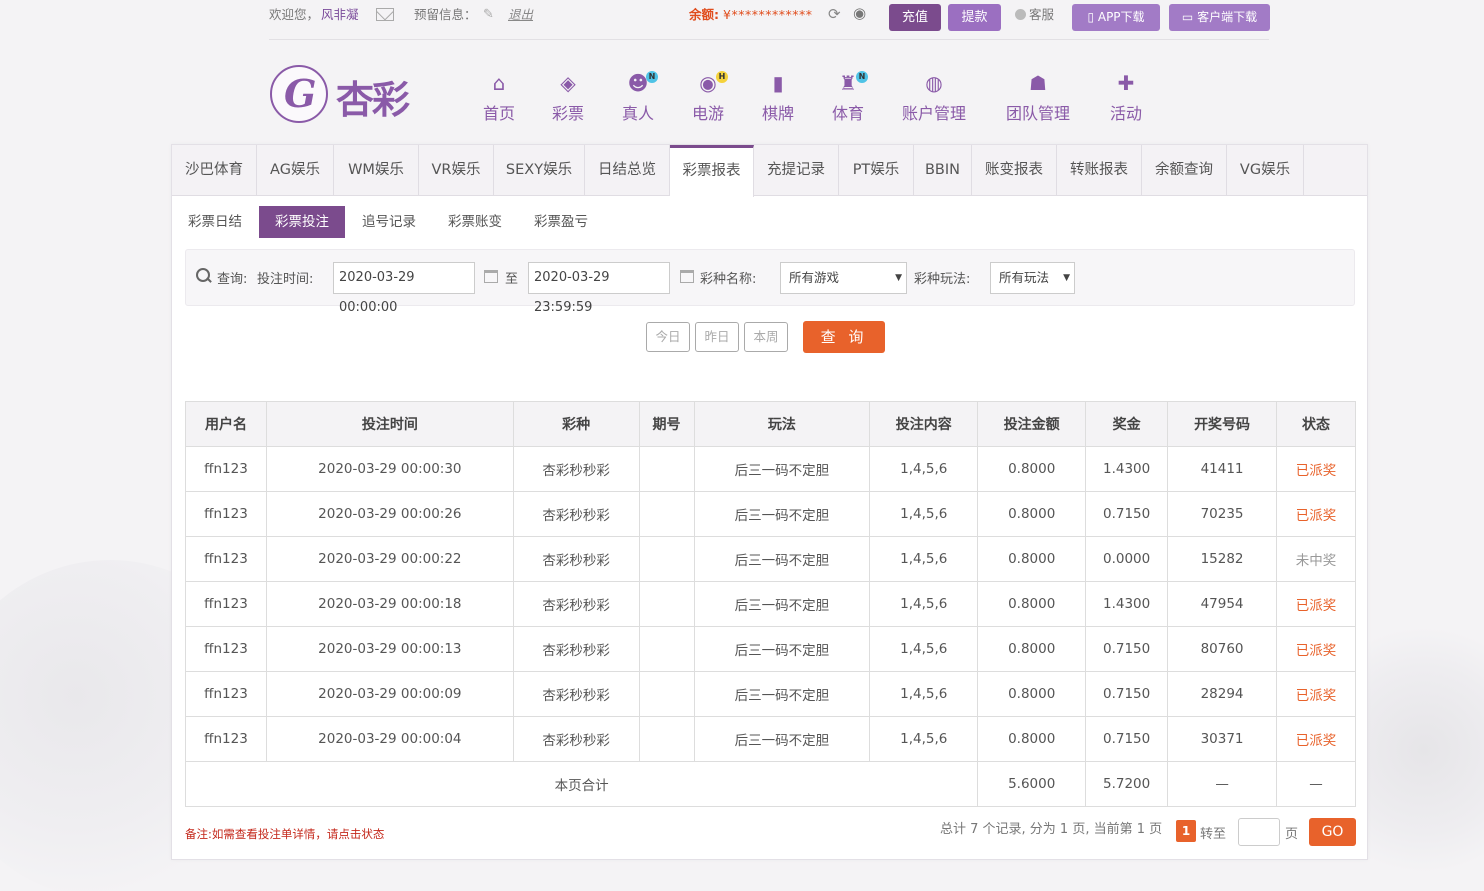  What do you see at coordinates (778, 97) in the screenshot?
I see `nav-cards: ▮ 棋牌` at bounding box center [778, 97].